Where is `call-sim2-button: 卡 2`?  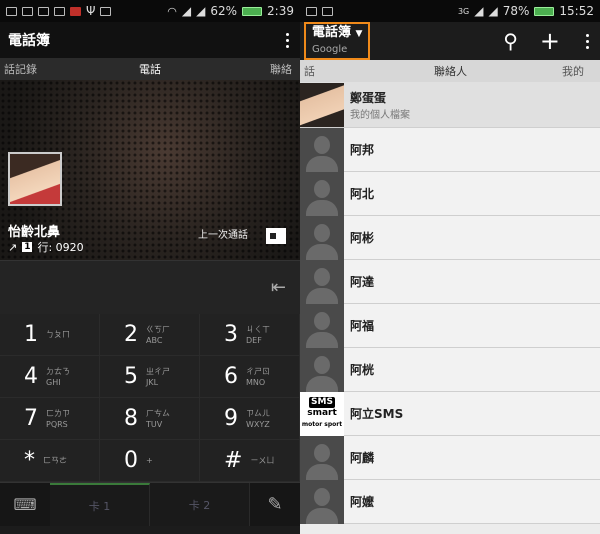
call-sim2-button: 卡 2 is located at coordinates (200, 504).